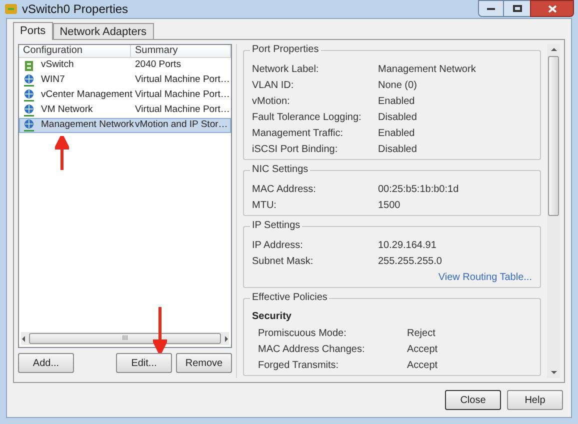 The width and height of the screenshot is (578, 424). Describe the element at coordinates (553, 50) in the screenshot. I see `scroll-up-icon` at that location.